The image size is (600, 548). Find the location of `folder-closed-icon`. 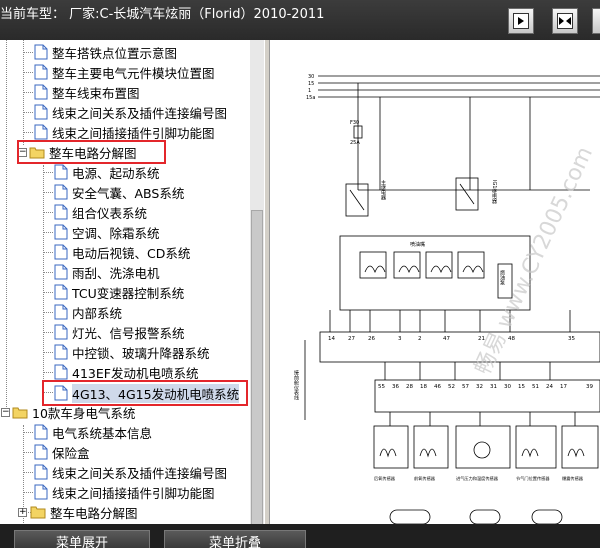

folder-closed-icon is located at coordinates (38, 512).